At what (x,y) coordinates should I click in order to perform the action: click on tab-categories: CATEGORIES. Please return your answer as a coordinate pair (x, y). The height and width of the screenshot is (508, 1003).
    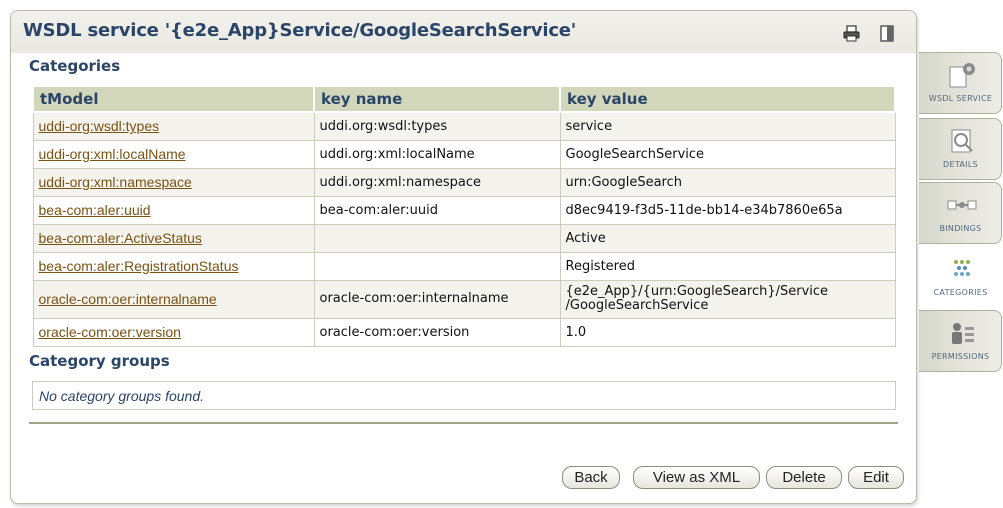
    Looking at the image, I should click on (960, 277).